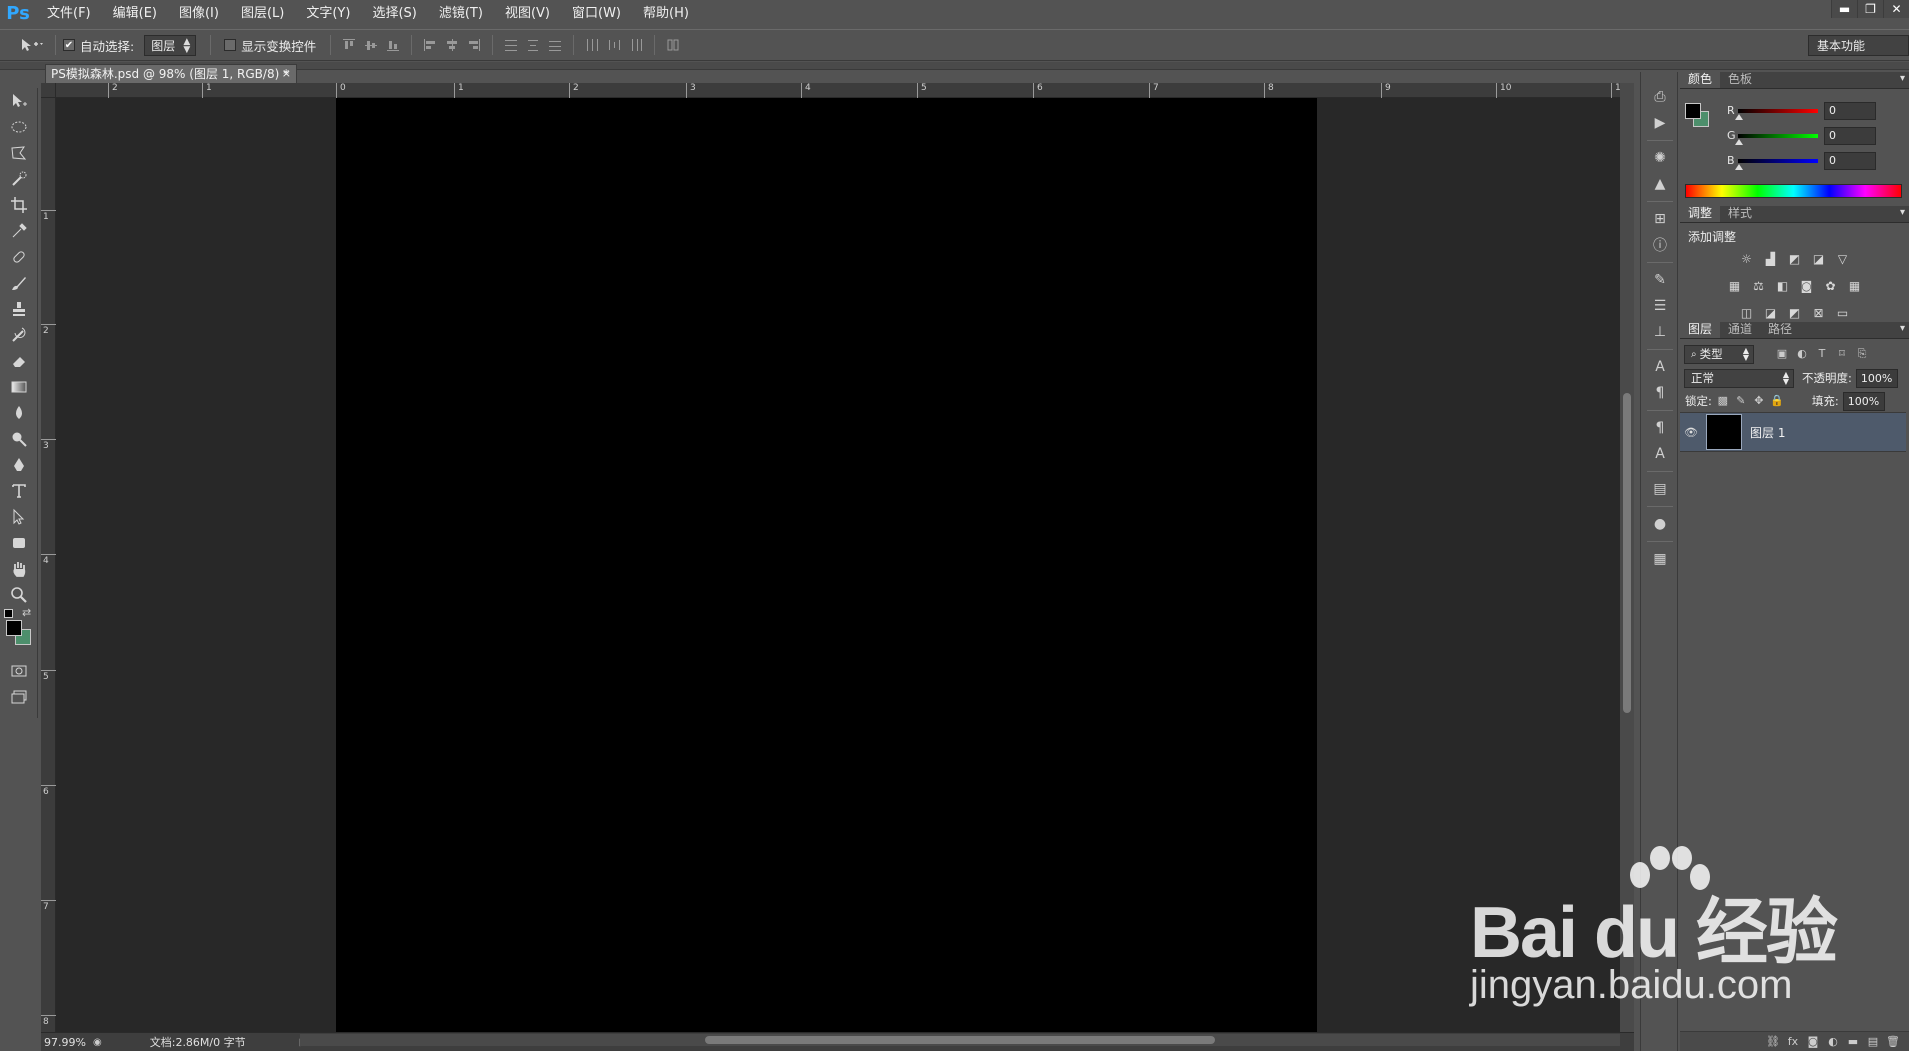  Describe the element at coordinates (461, 13) in the screenshot. I see `menu-filter: 滤镜(T)` at that location.